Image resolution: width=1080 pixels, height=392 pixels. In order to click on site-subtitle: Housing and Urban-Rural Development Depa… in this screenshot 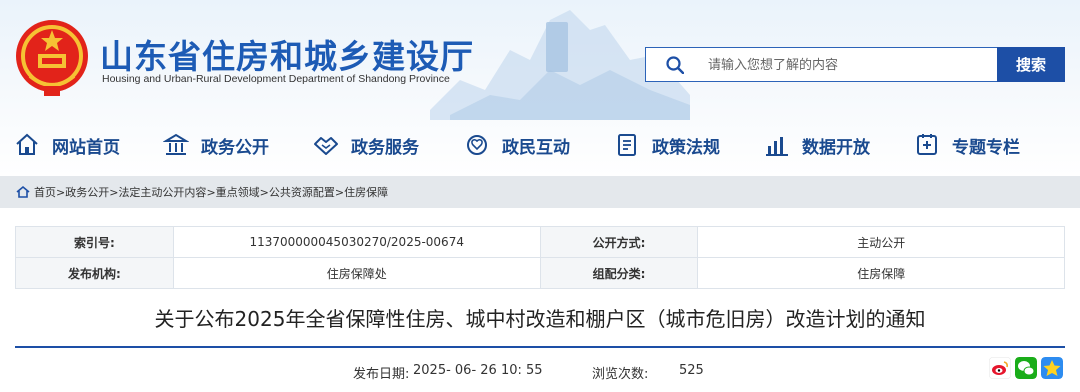, I will do `click(276, 79)`.